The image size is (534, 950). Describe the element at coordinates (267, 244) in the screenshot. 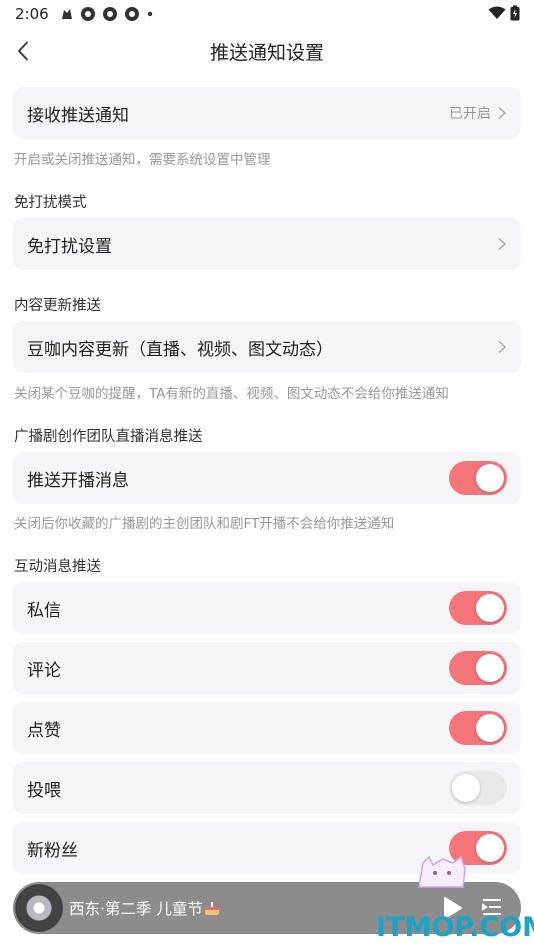

I see `dnd-settings-row: 免打扰设置` at that location.